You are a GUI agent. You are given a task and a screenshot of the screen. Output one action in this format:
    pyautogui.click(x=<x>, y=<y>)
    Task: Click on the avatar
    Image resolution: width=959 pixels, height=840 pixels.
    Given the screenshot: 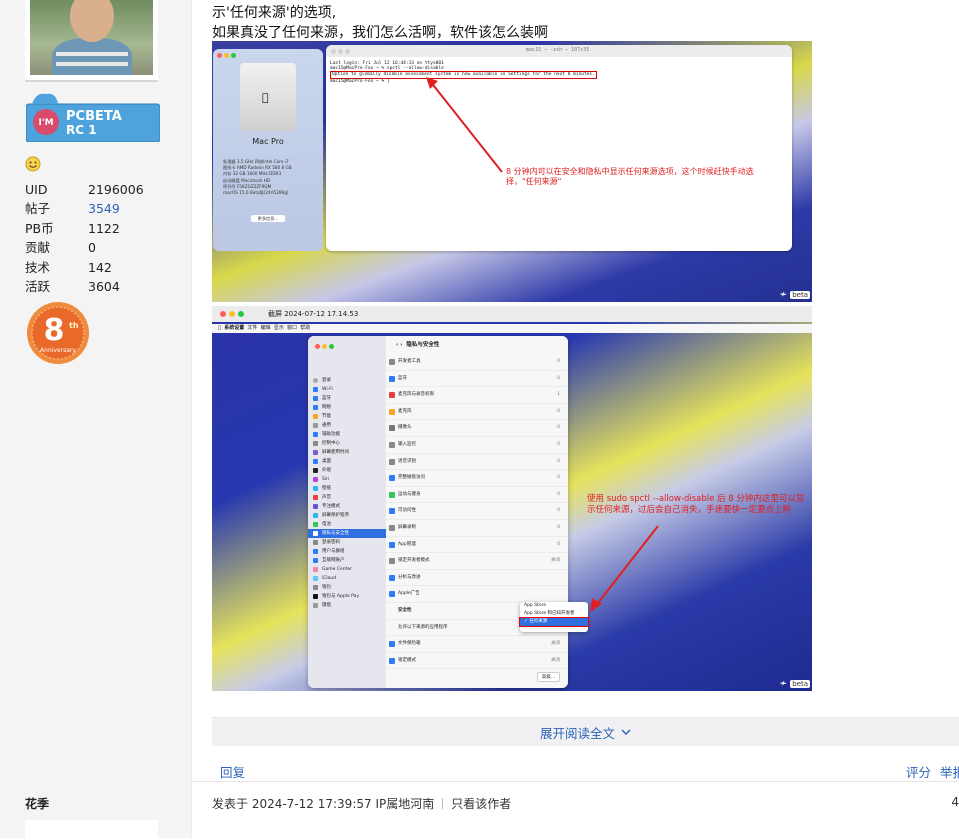 What is the action you would take?
    pyautogui.click(x=91, y=37)
    